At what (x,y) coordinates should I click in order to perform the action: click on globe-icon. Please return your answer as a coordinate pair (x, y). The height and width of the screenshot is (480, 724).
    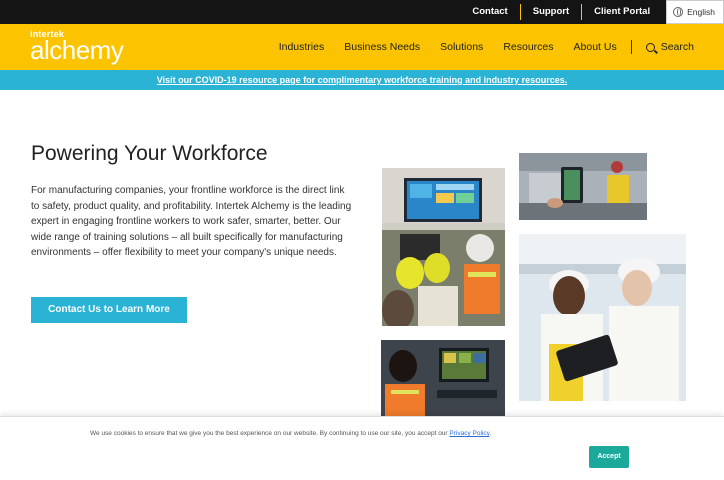
    Looking at the image, I should click on (678, 12).